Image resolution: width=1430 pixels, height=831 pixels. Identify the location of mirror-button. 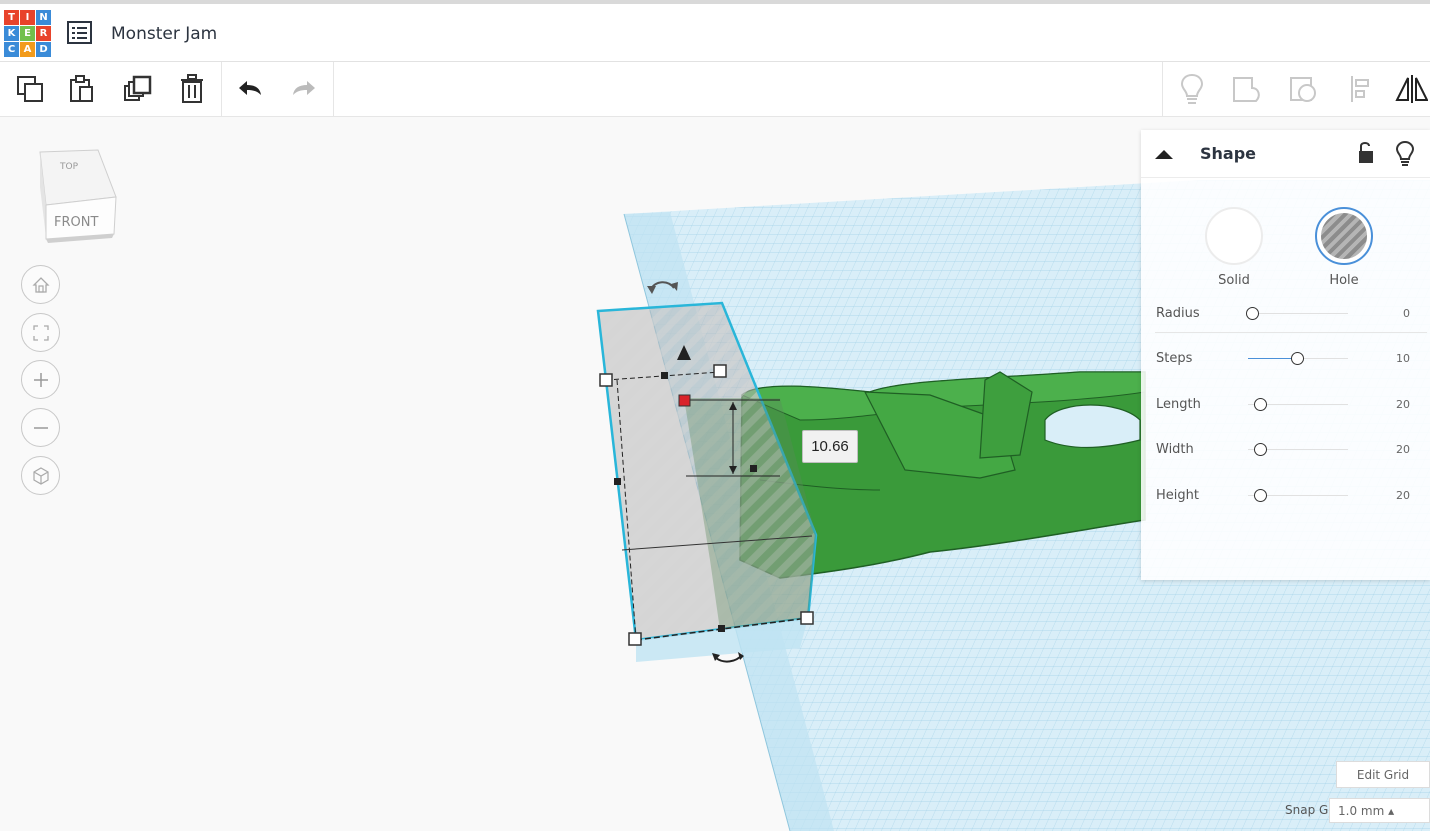
(1411, 89).